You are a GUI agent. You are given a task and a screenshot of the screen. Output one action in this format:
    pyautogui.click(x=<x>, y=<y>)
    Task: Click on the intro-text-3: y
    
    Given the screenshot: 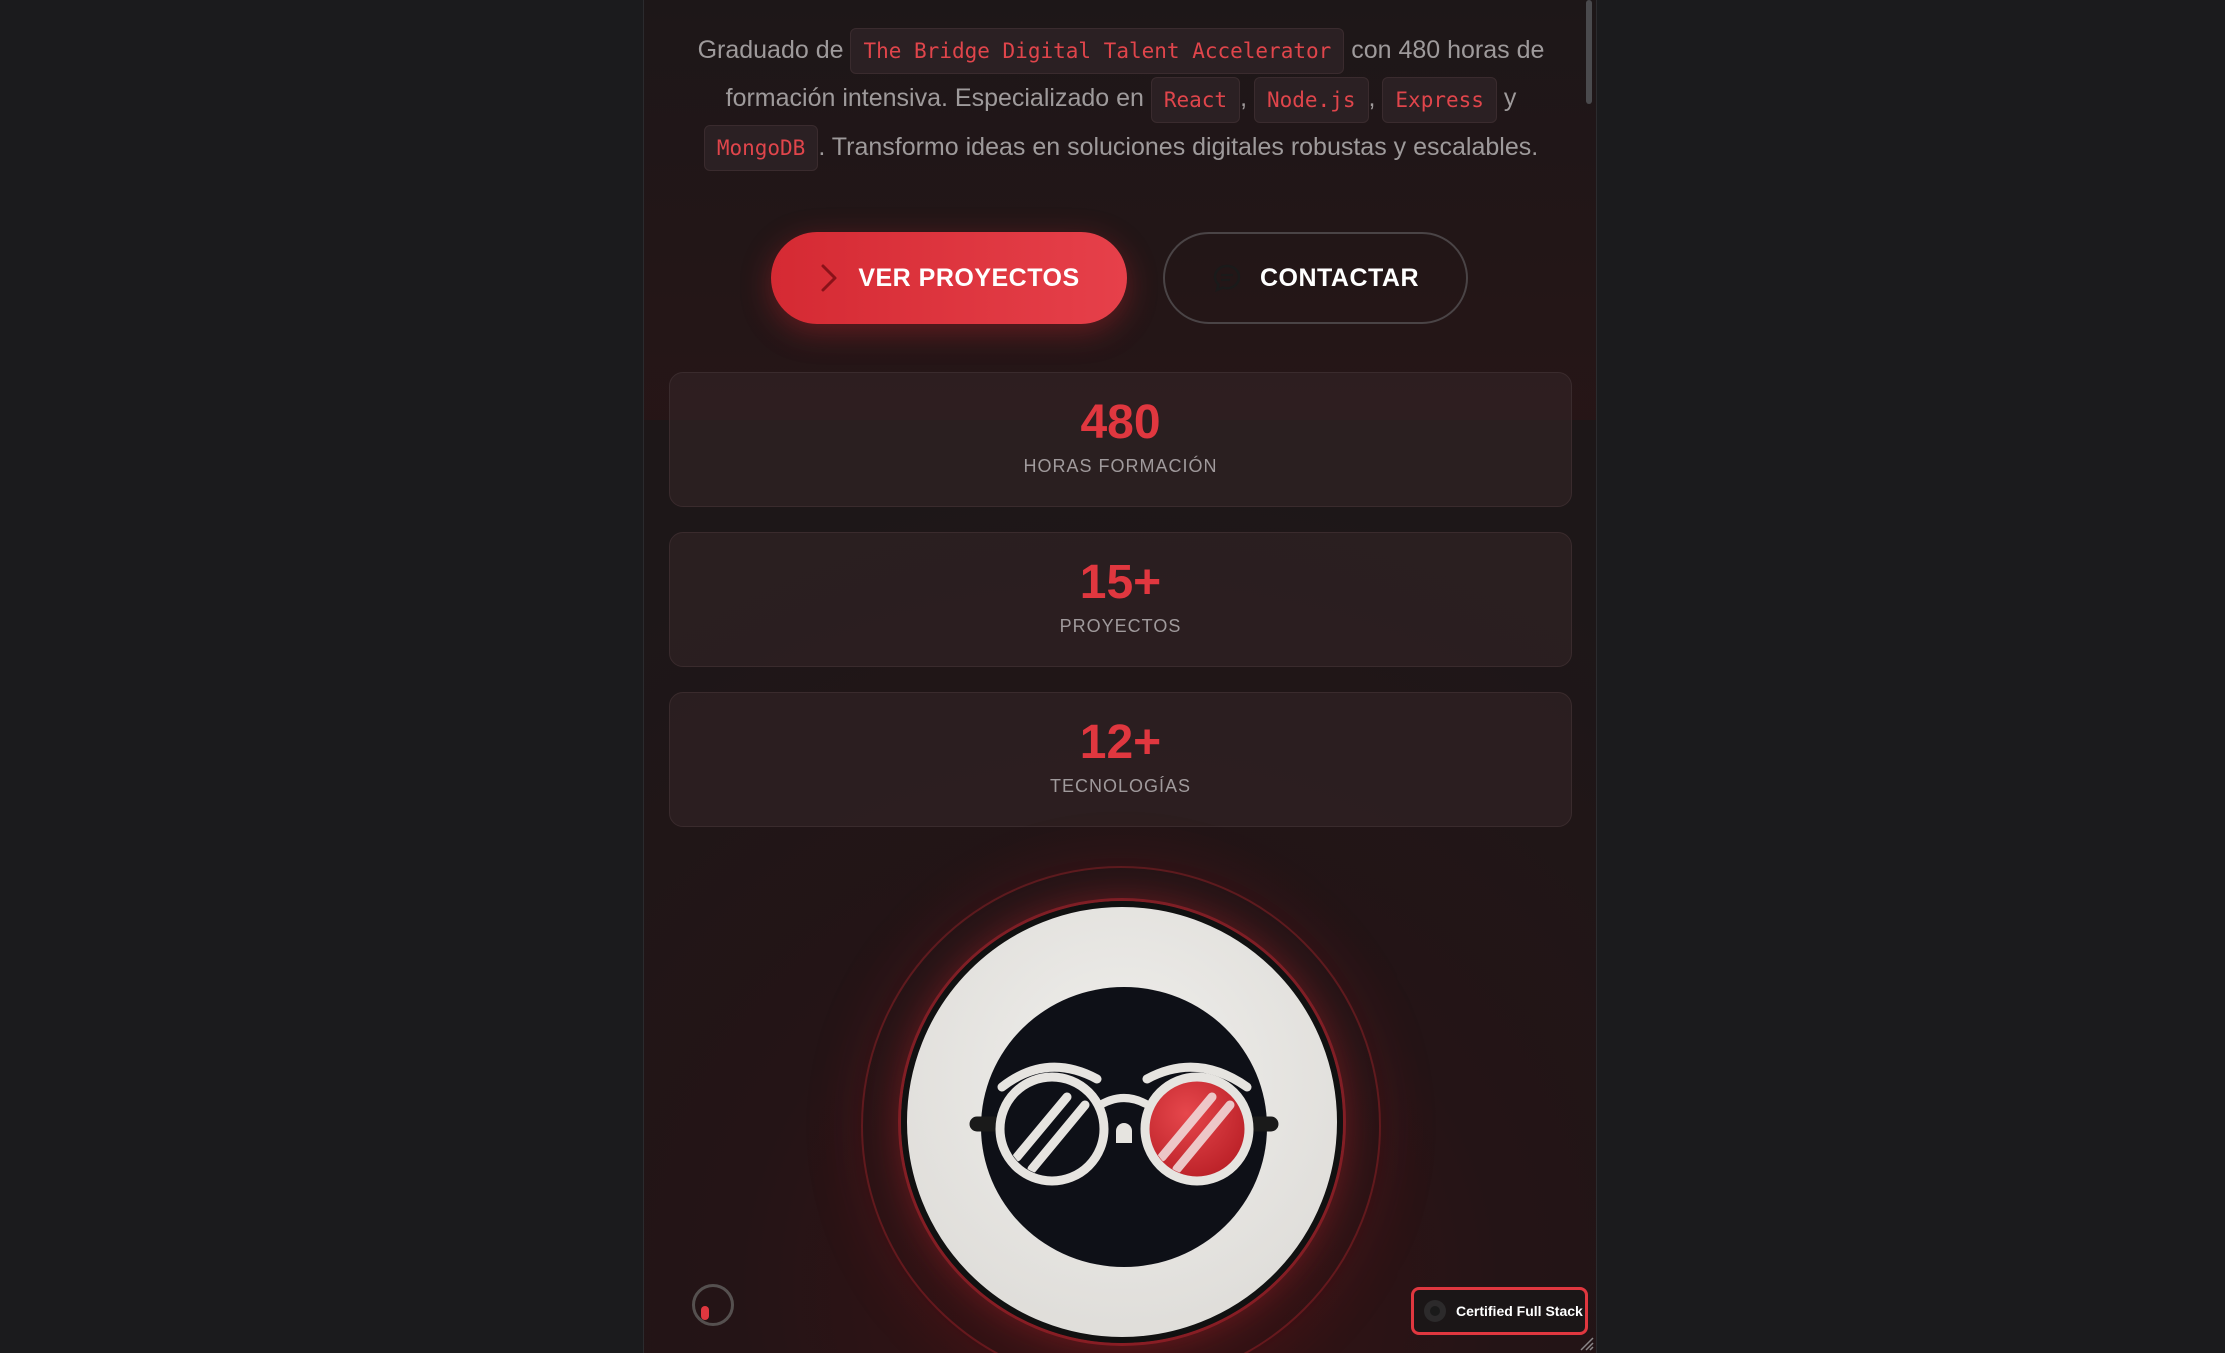 What is the action you would take?
    pyautogui.click(x=1506, y=98)
    